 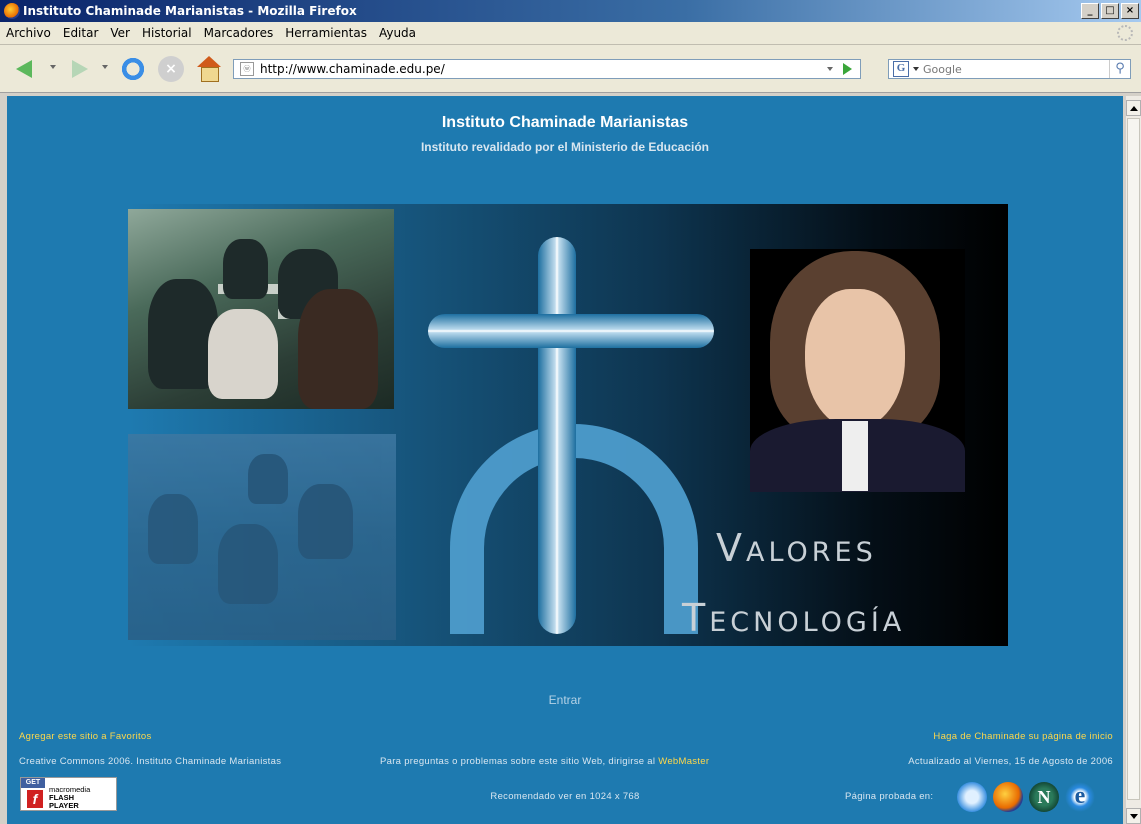 What do you see at coordinates (79, 69) in the screenshot?
I see `forward-arrow-icon` at bounding box center [79, 69].